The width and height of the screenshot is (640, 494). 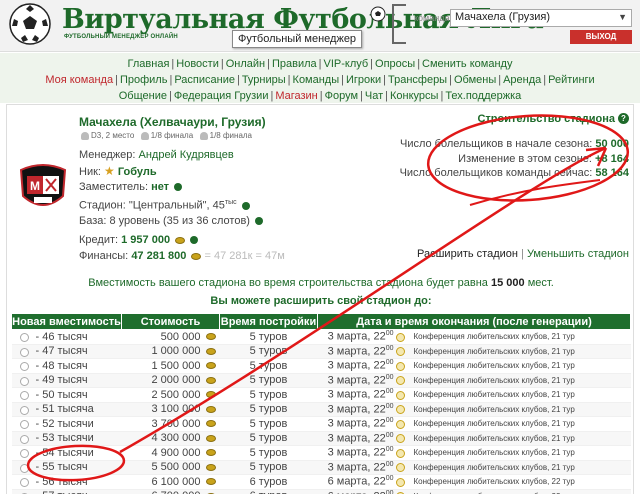 I want to click on nav-item: Турниры, so click(x=264, y=80).